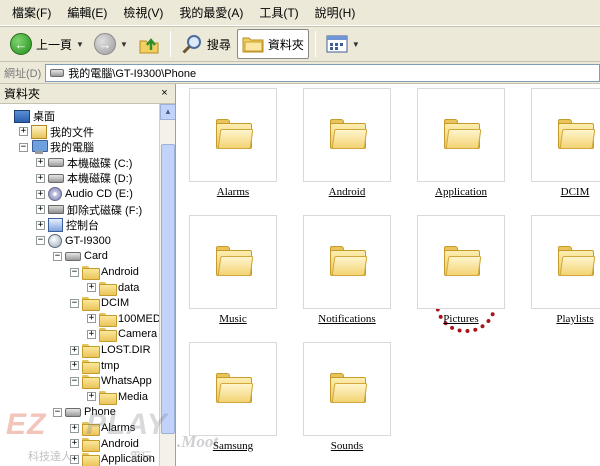 This screenshot has height=466, width=600. I want to click on folder-item: Music, so click(229, 275).